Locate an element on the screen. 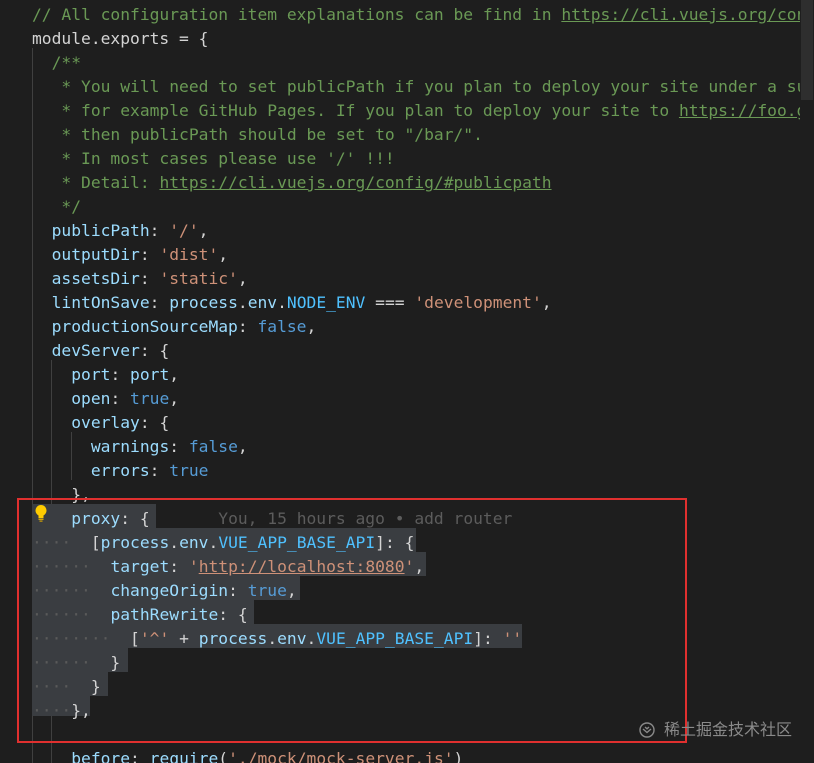 This screenshot has width=814, height=763. code-token: warnings is located at coordinates (130, 446).